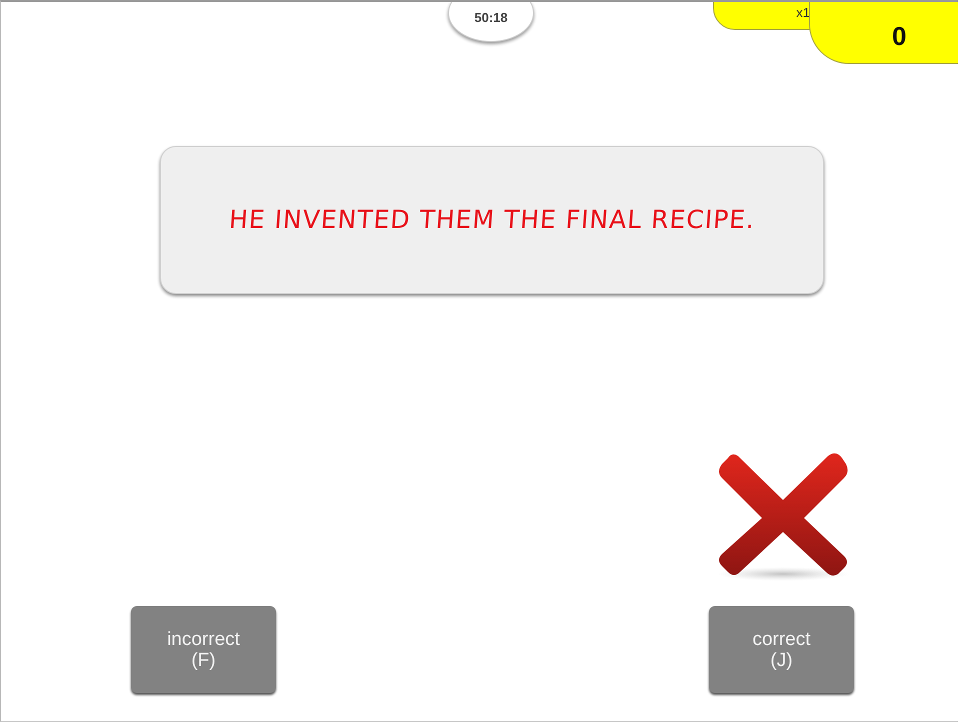 This screenshot has width=959, height=724. What do you see at coordinates (781, 649) in the screenshot?
I see `answer-button: correct (J)` at bounding box center [781, 649].